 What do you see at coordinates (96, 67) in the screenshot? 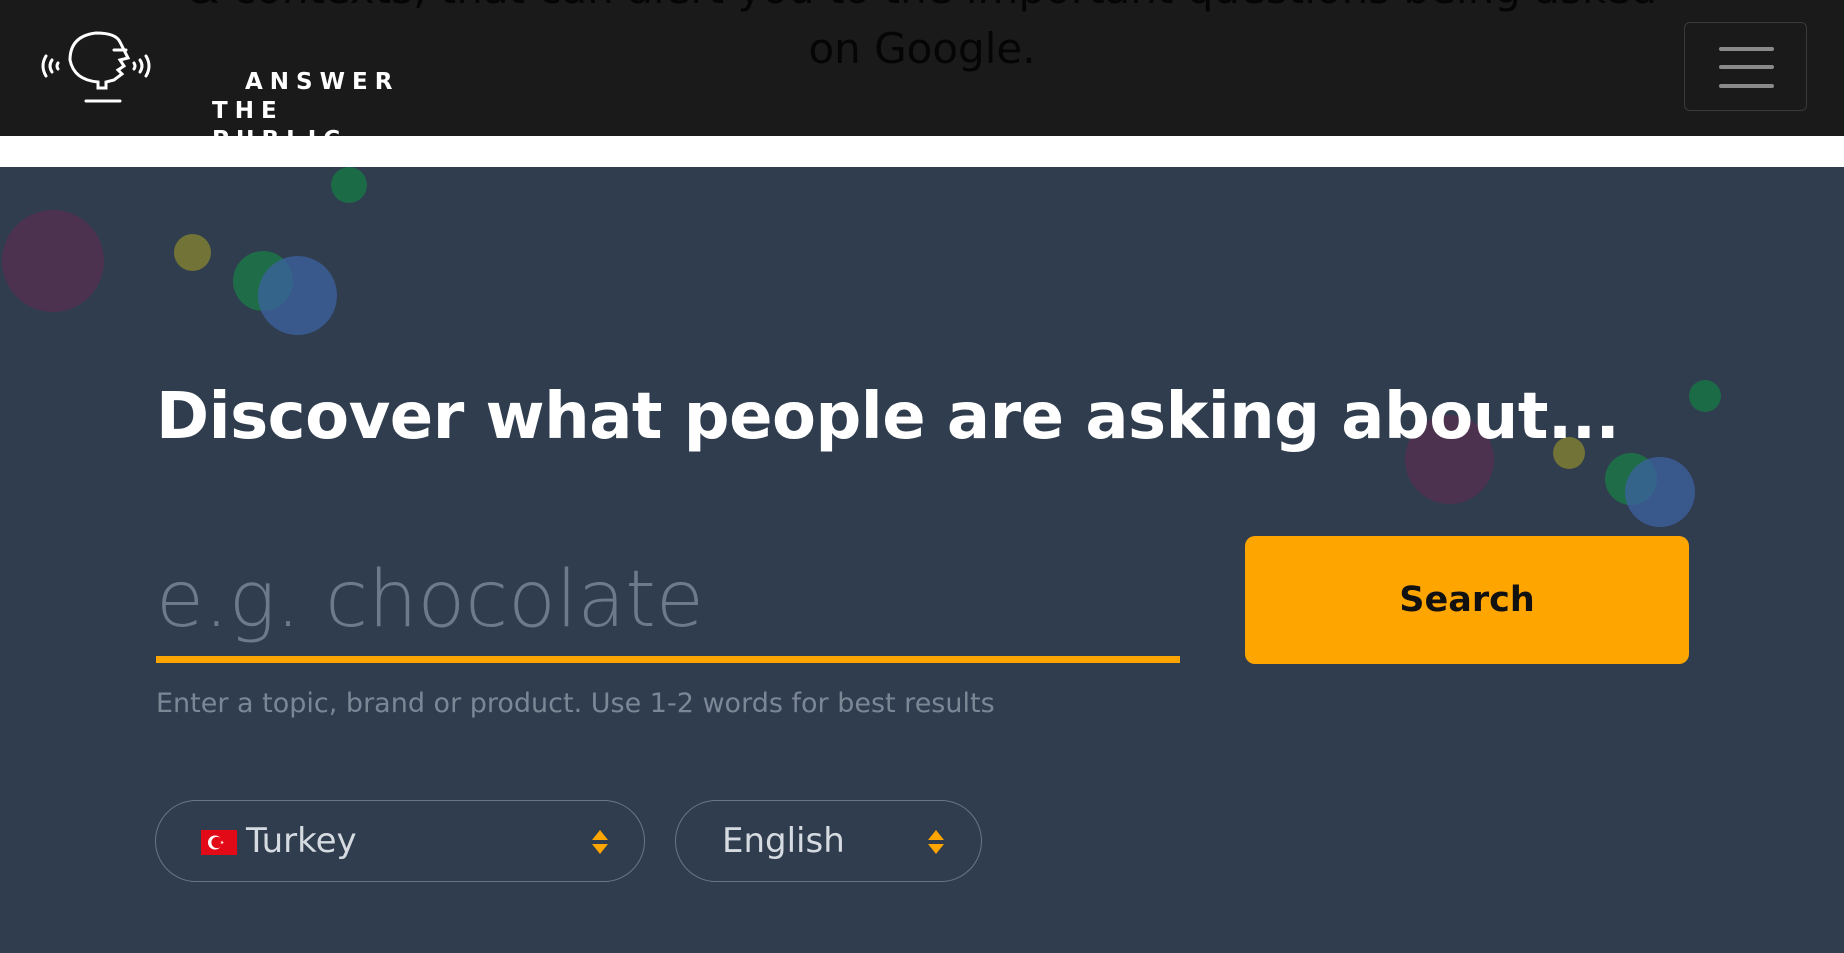
I see `speaking-head-logo-icon` at bounding box center [96, 67].